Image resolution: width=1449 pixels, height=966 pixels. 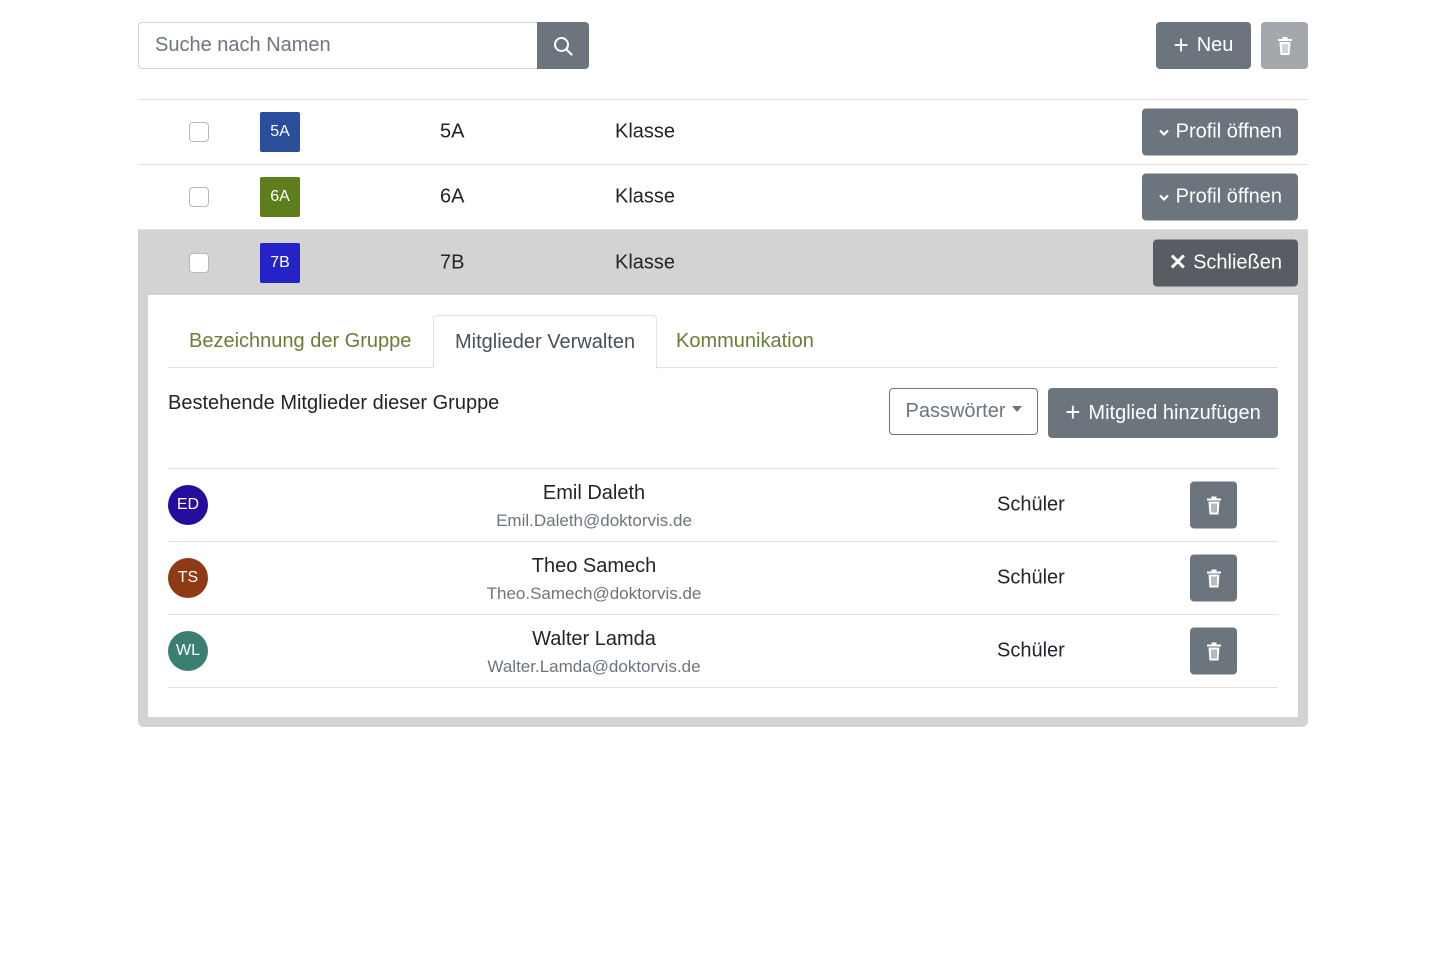 I want to click on close-icon: ✕, so click(x=1178, y=262).